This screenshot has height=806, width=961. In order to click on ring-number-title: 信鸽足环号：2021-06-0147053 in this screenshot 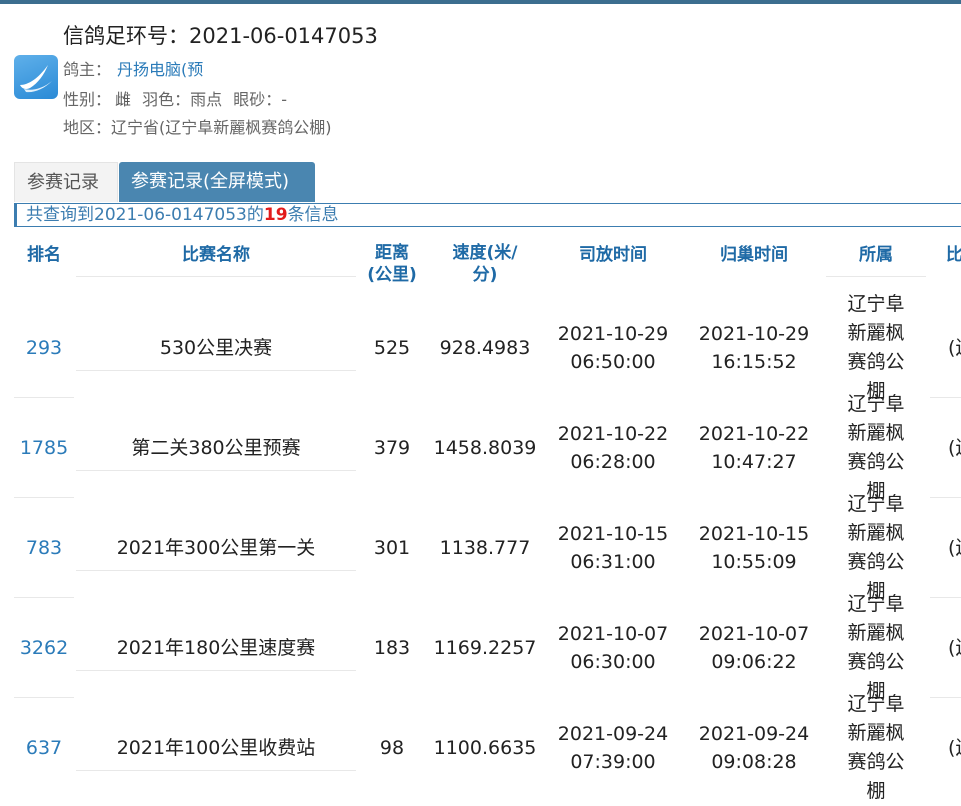, I will do `click(220, 35)`.